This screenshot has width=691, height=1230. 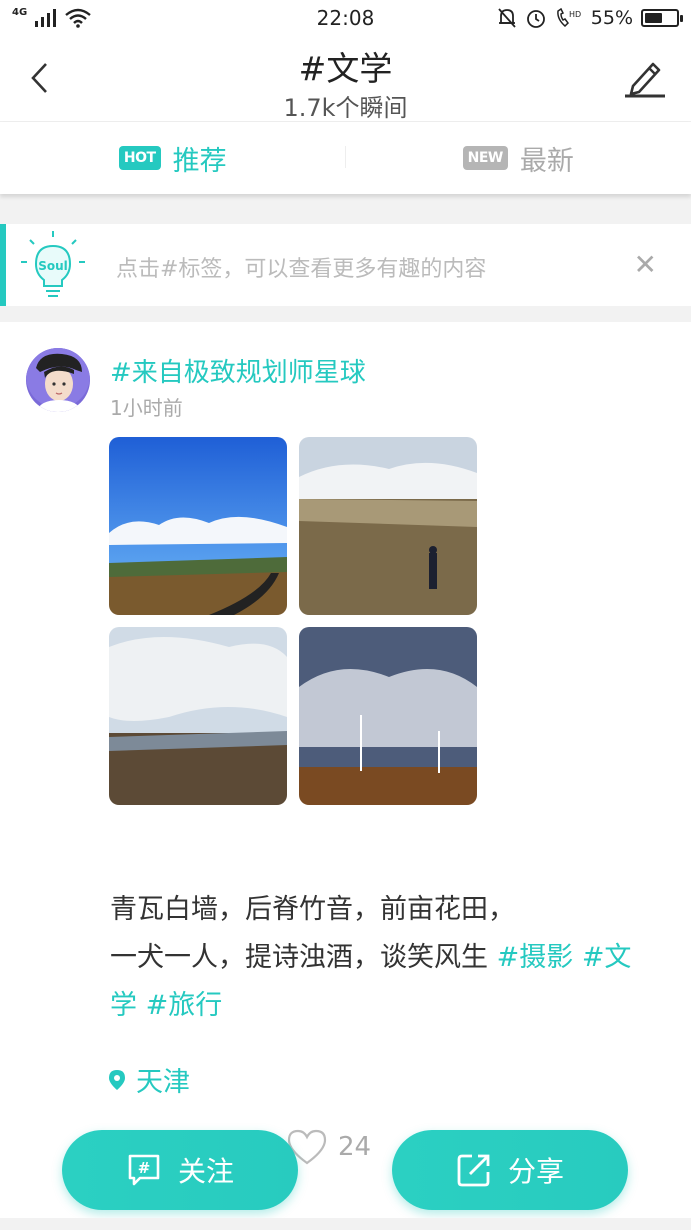 I want to click on new-badge: NEW, so click(x=485, y=158).